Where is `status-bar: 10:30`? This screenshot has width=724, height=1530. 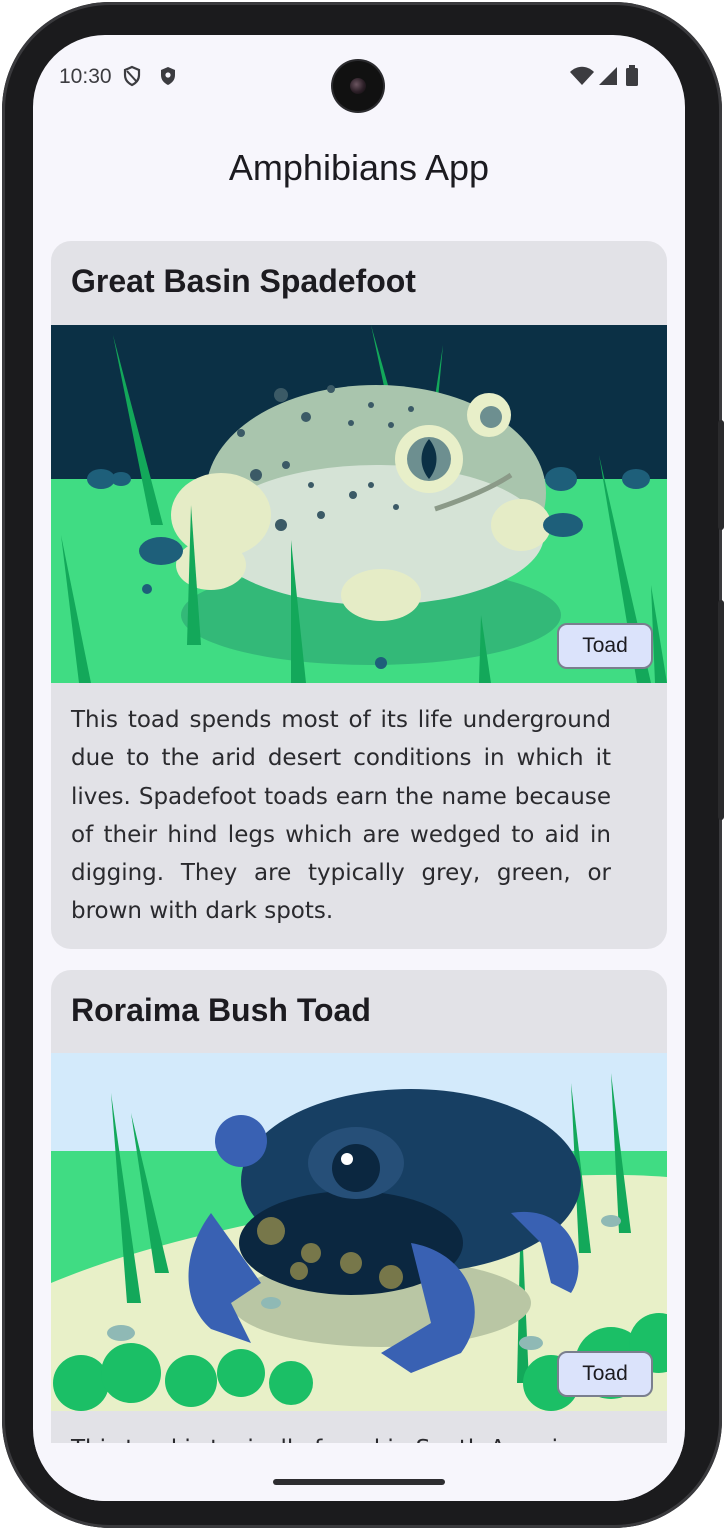 status-bar: 10:30 is located at coordinates (359, 77).